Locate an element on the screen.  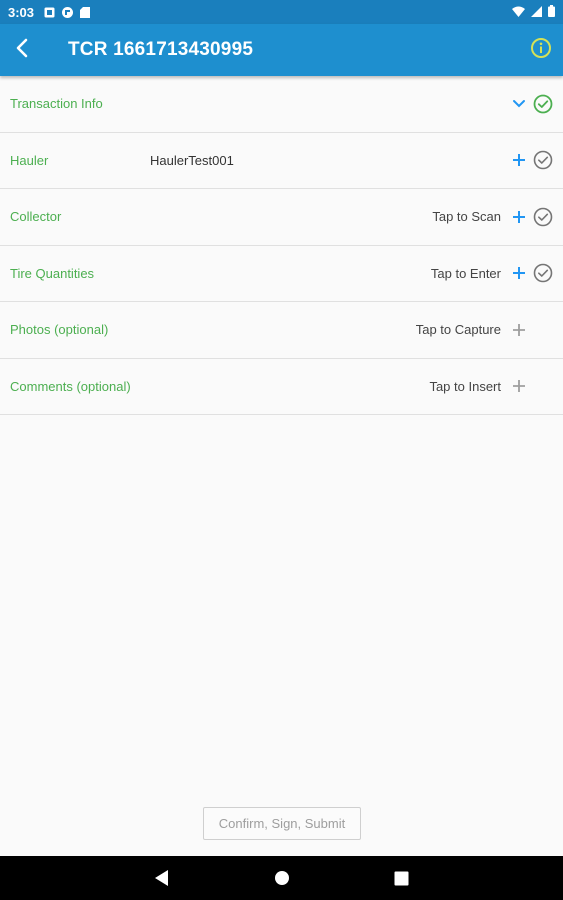
section-comments: Comments (optional) Tap to Insert is located at coordinates (281, 386).